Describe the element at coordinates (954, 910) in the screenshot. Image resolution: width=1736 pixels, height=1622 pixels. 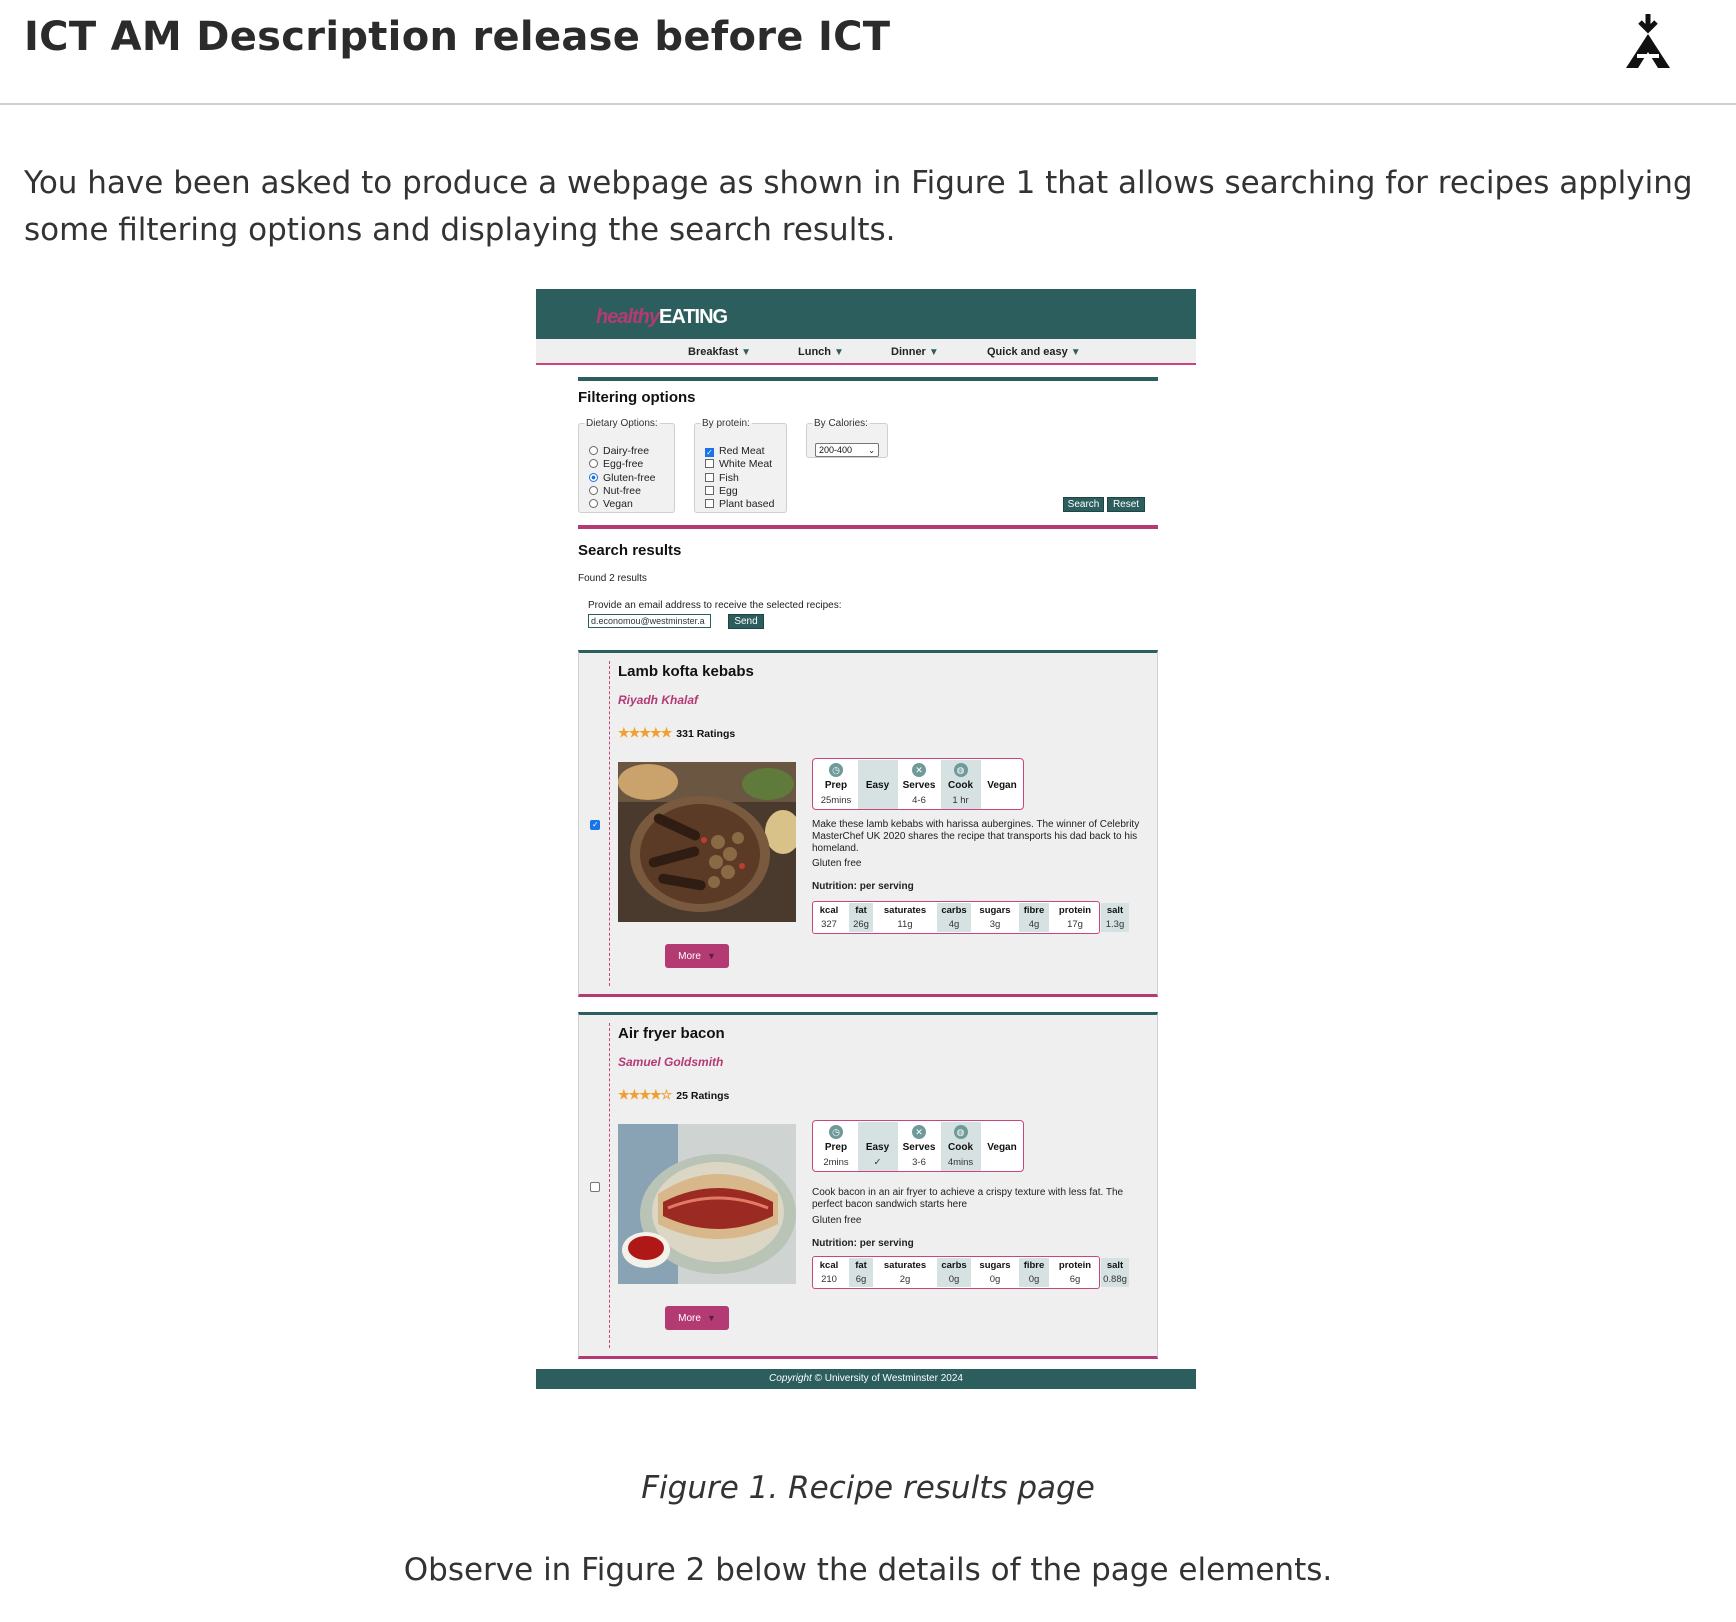
I see `nutrition-label: carbs` at that location.